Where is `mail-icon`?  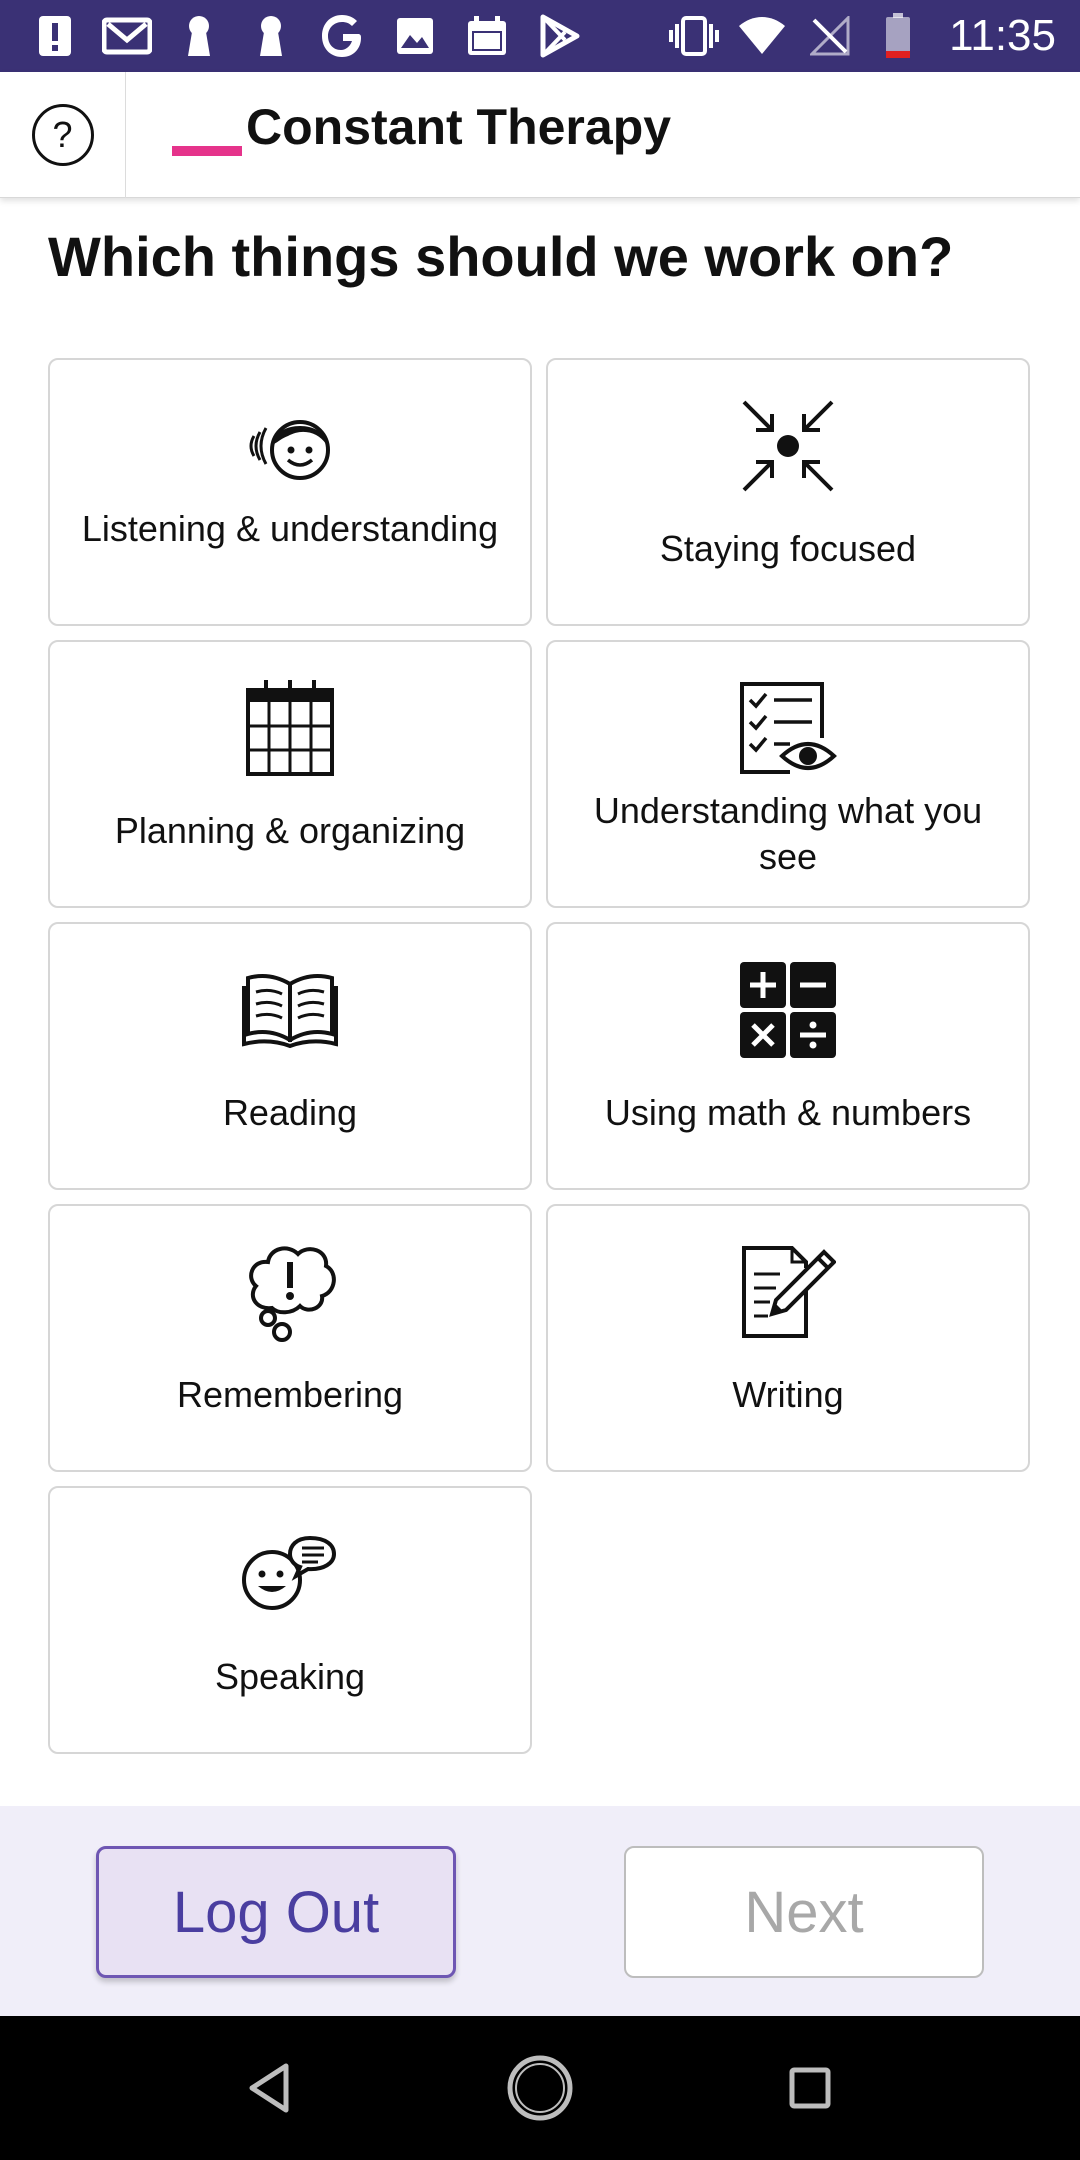 mail-icon is located at coordinates (127, 36).